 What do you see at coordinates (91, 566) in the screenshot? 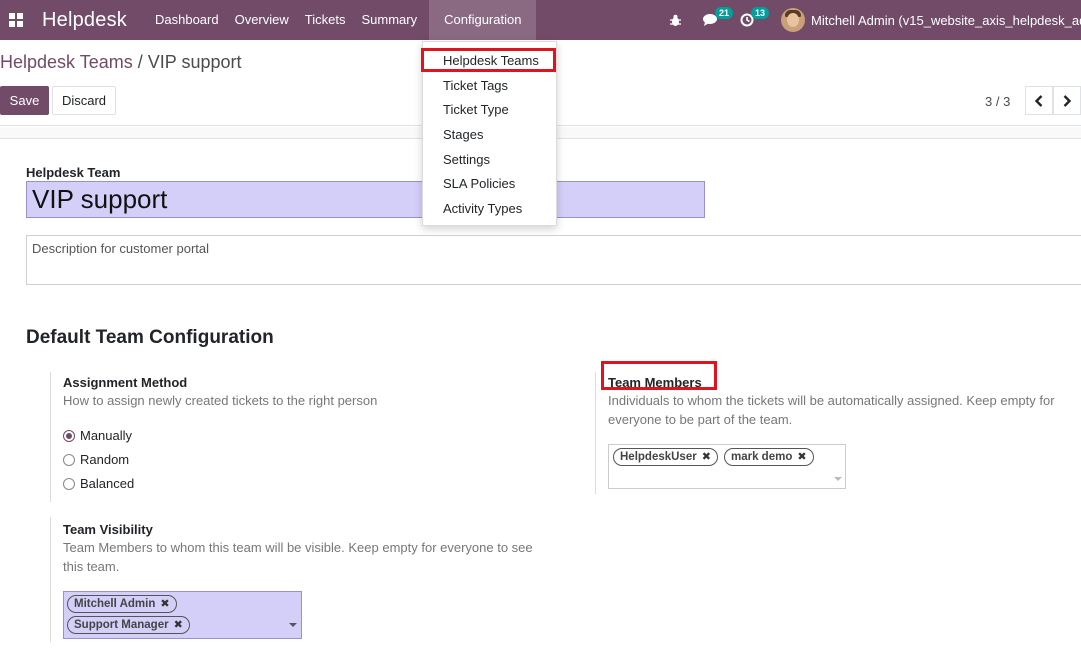
I see `team-visibility-help-2: this team.` at bounding box center [91, 566].